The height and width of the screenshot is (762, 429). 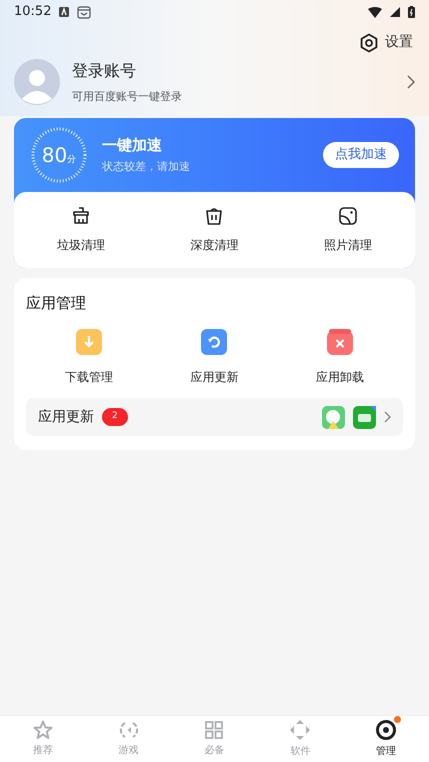 What do you see at coordinates (411, 12) in the screenshot?
I see `battery-icon` at bounding box center [411, 12].